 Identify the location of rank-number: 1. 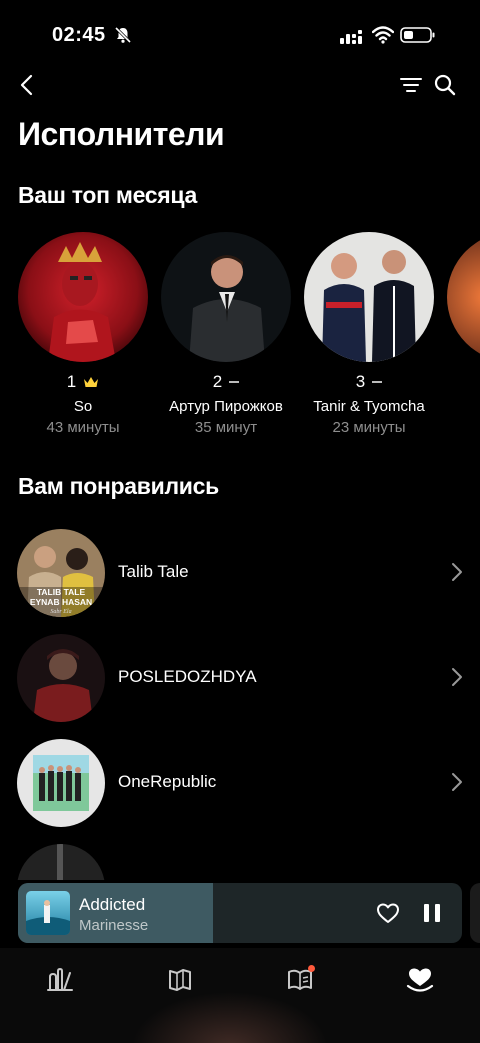
(71, 381).